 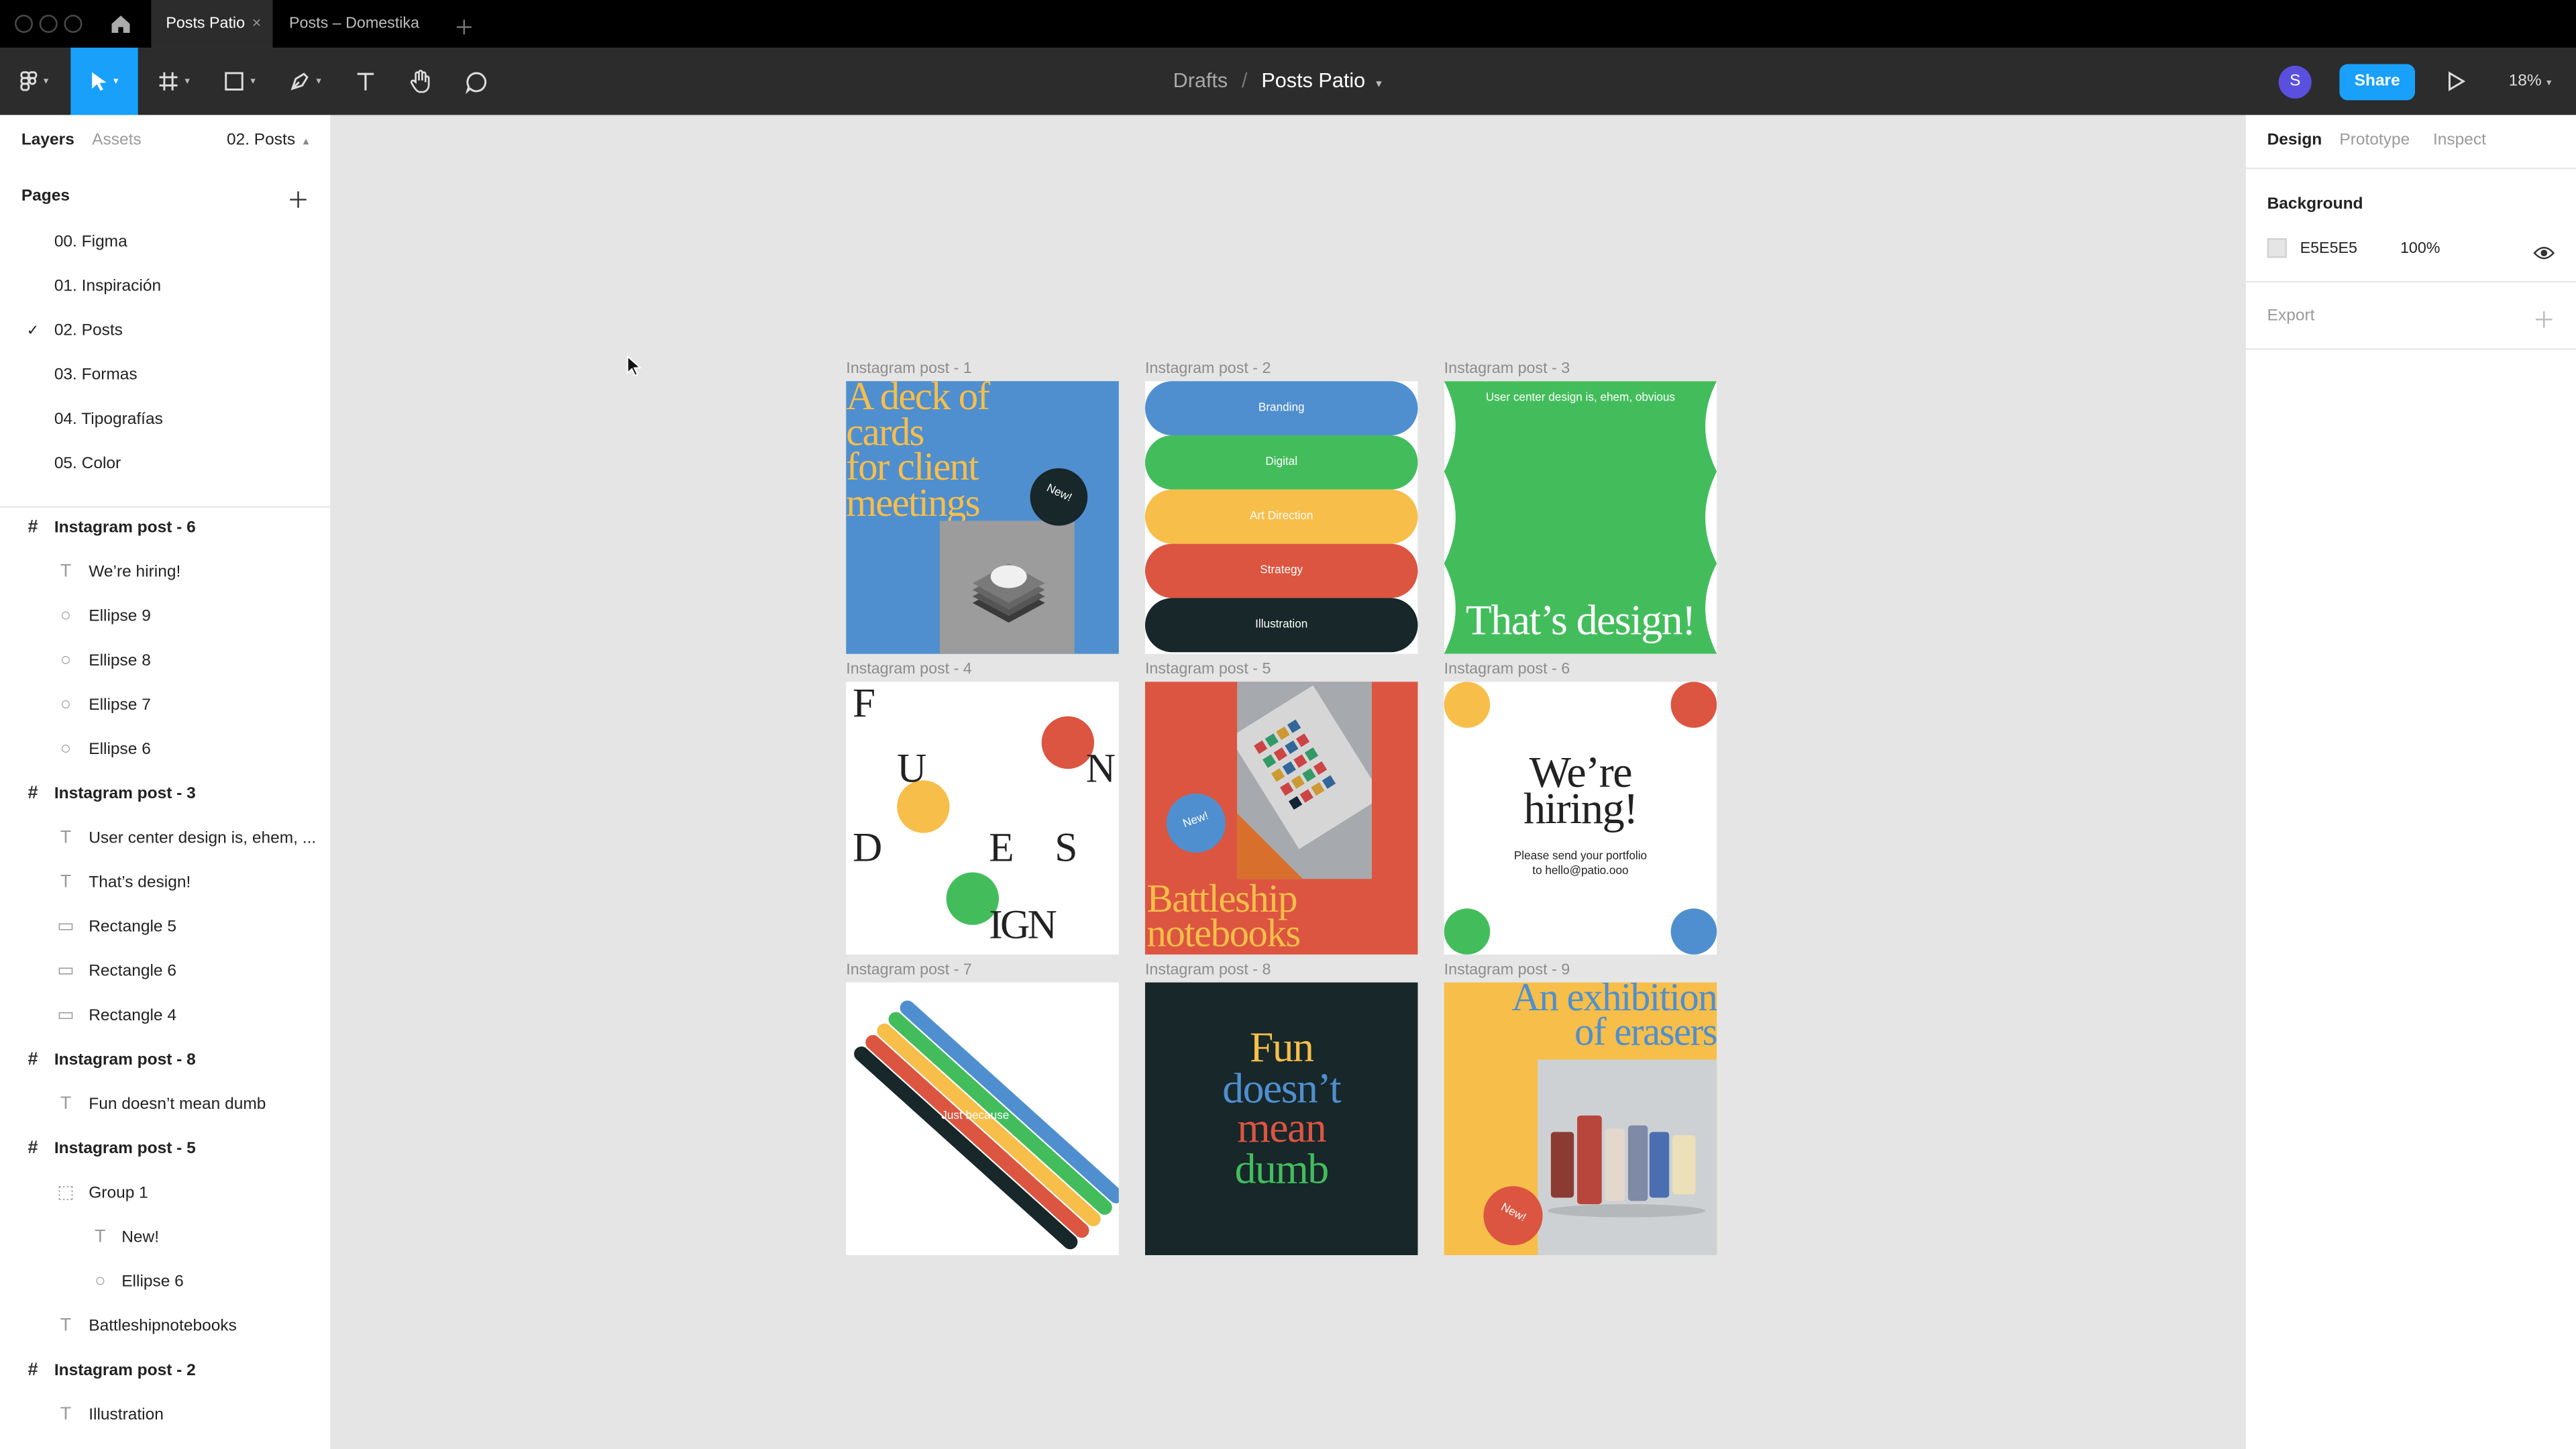 What do you see at coordinates (2459, 140) in the screenshot?
I see `tab-inspect: Inspect` at bounding box center [2459, 140].